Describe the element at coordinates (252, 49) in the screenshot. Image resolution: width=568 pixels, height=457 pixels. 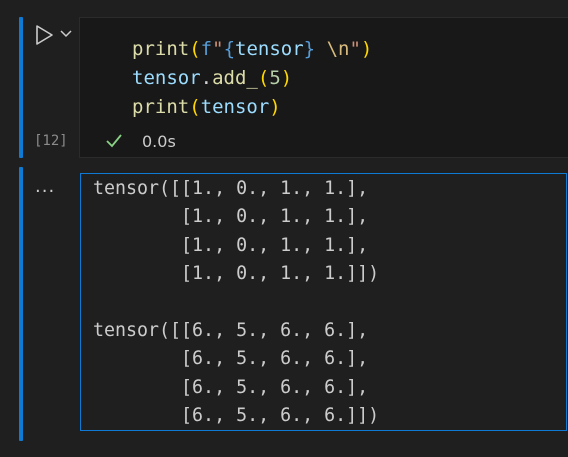
I see `code-line: print(f"{tensor} \n")` at that location.